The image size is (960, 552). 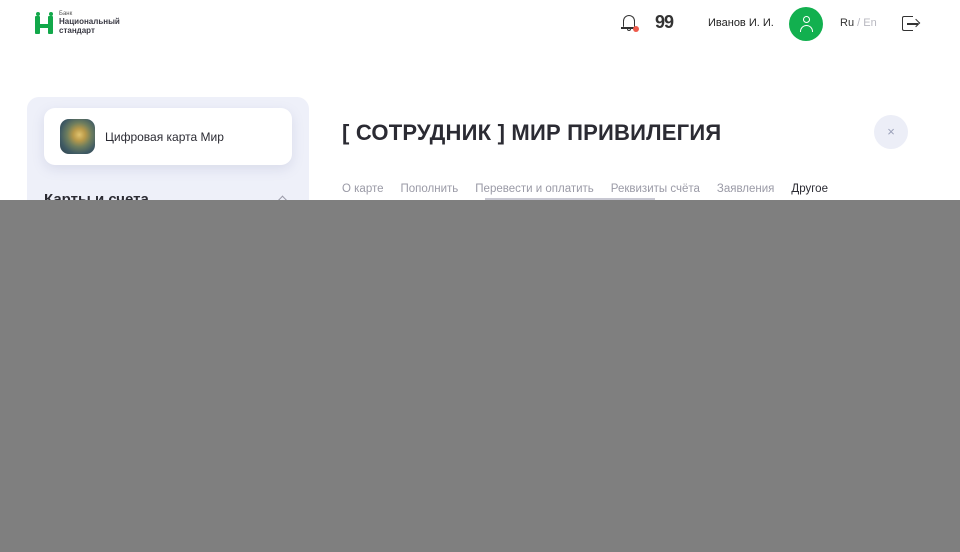 What do you see at coordinates (629, 23) in the screenshot?
I see `bell-icon` at bounding box center [629, 23].